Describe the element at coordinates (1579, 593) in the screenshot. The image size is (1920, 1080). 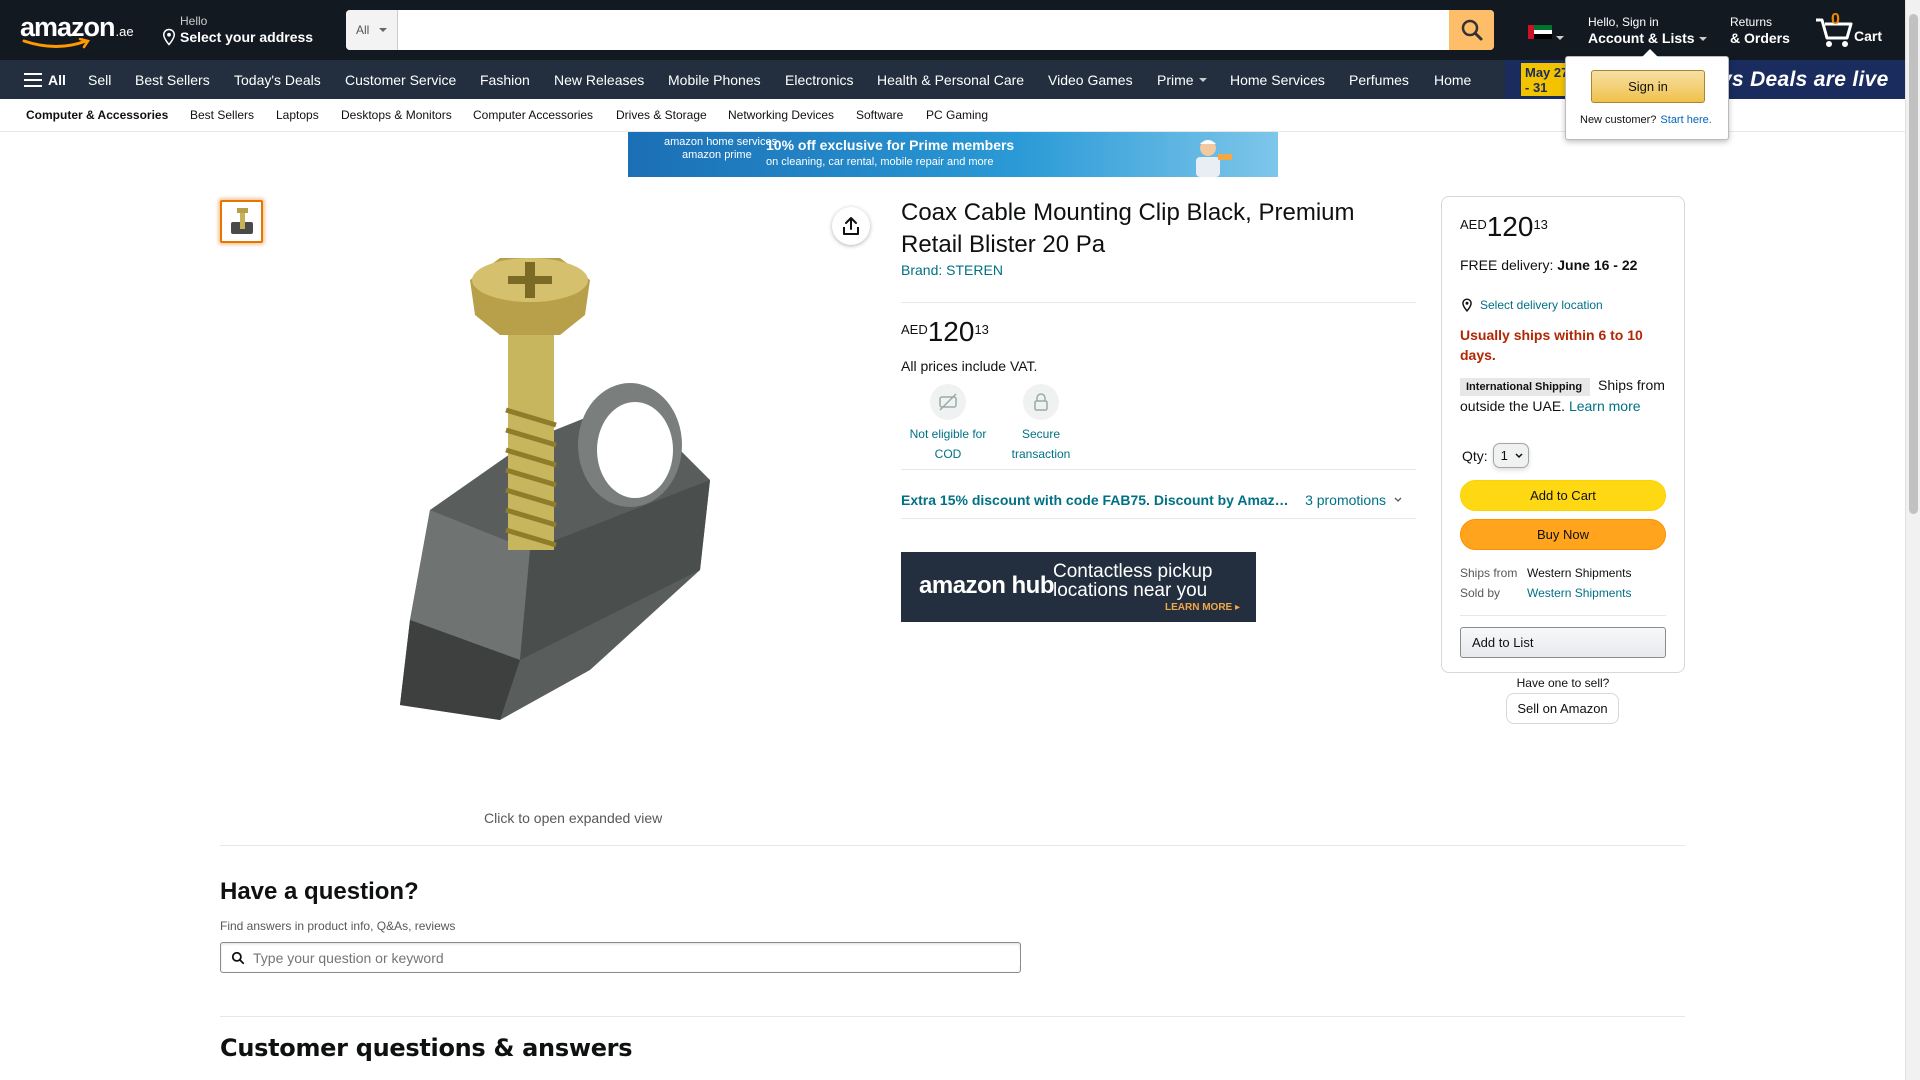
I see `seller-link: Western Shipments` at that location.